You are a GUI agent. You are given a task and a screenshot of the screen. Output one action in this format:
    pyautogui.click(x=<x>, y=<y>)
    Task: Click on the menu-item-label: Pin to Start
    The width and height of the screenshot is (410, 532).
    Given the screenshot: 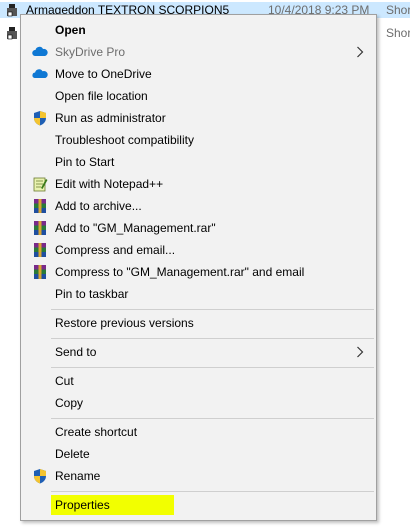 What is the action you would take?
    pyautogui.click(x=85, y=162)
    